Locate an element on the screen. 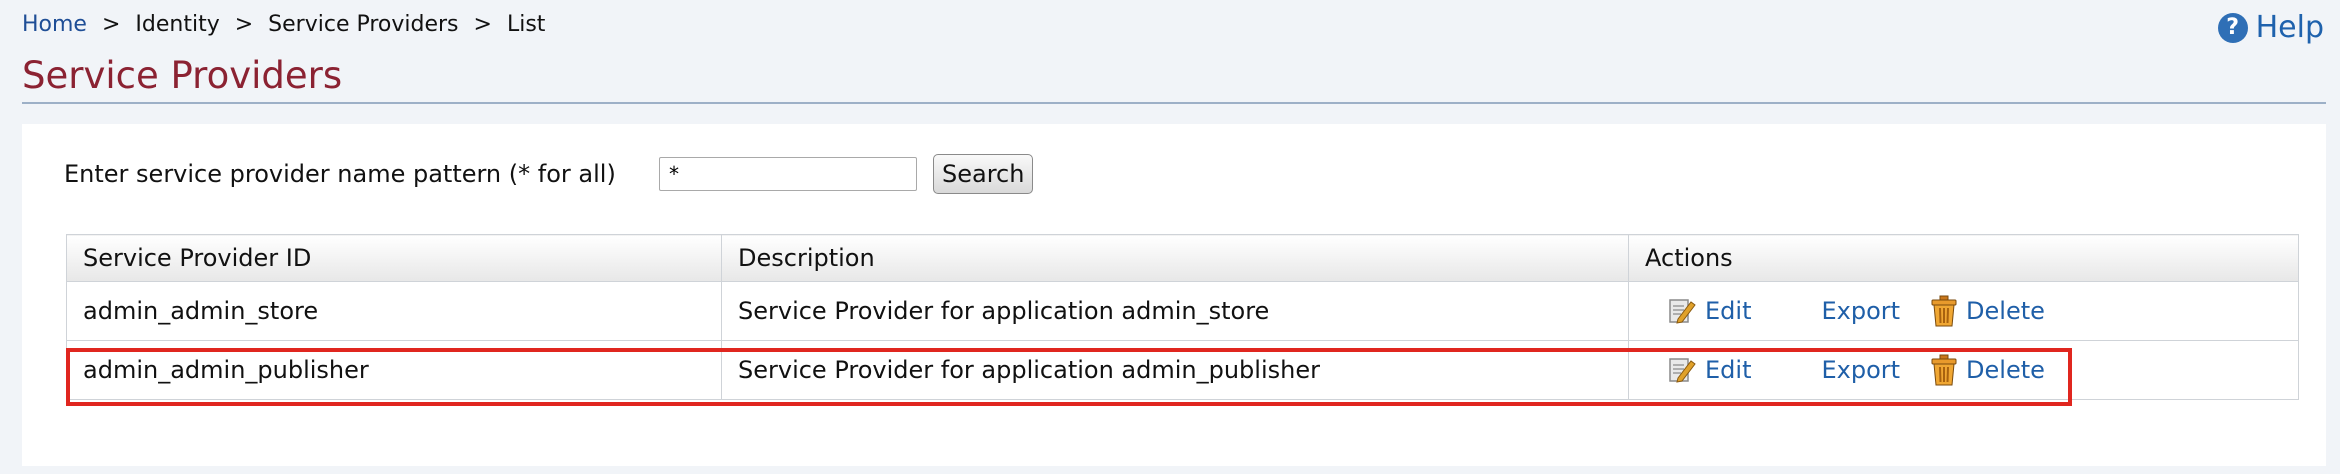 The height and width of the screenshot is (474, 2340). breadcrumb-home-link: Home is located at coordinates (54, 24).